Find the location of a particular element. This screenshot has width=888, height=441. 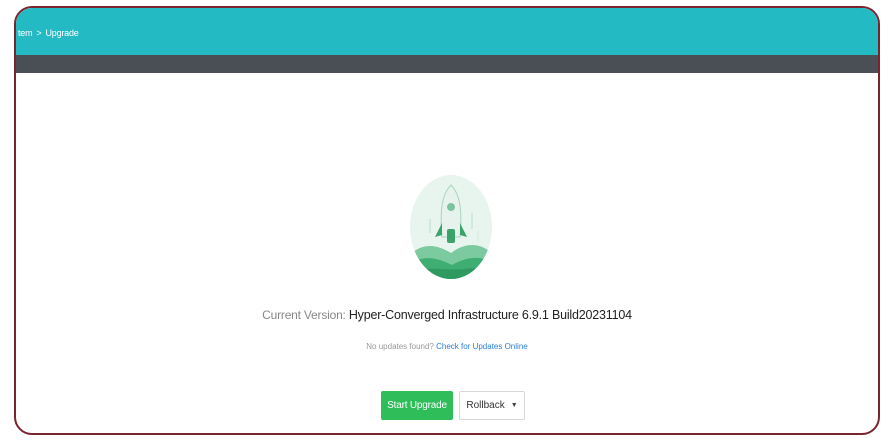

no-updates-text: No updates found? is located at coordinates (400, 346).